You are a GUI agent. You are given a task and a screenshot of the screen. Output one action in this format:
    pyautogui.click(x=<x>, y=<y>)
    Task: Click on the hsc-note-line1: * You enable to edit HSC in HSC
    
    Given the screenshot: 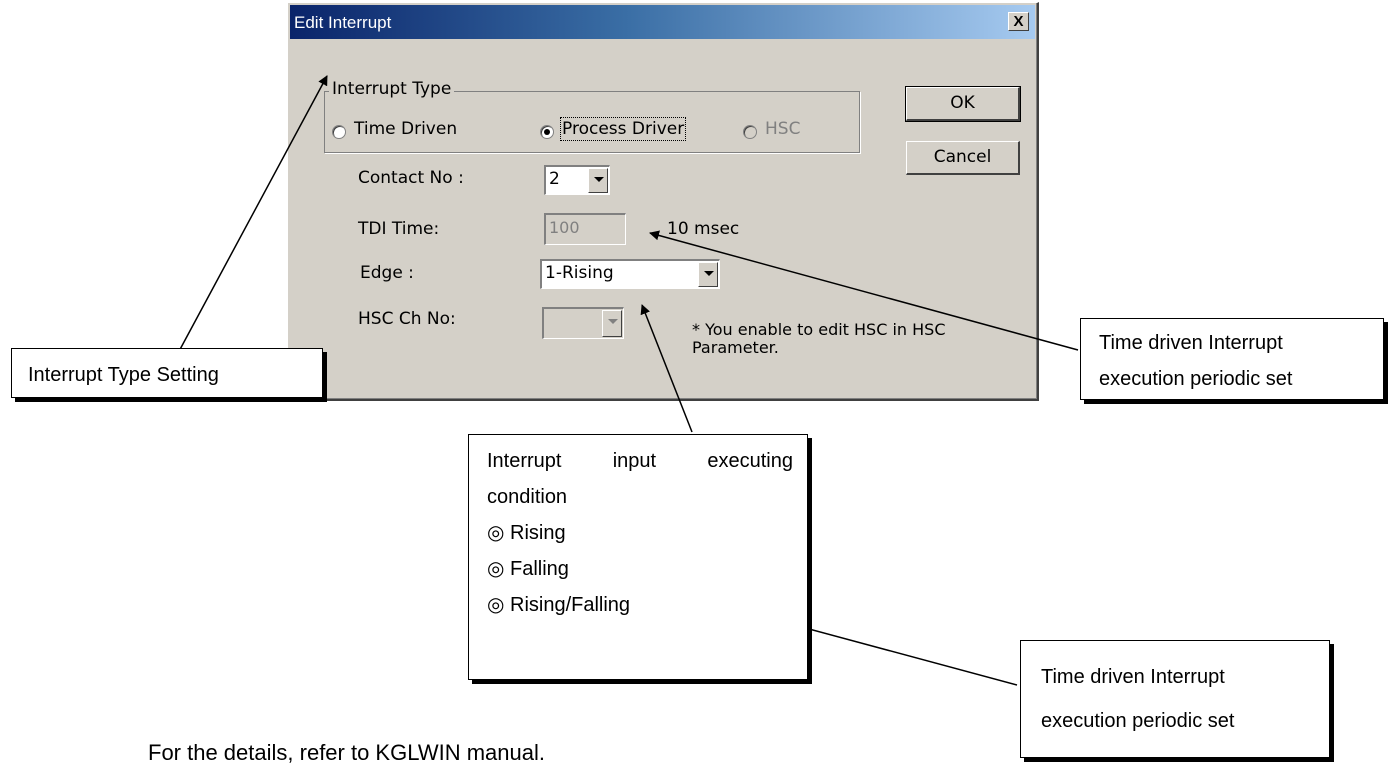 What is the action you would take?
    pyautogui.click(x=819, y=329)
    